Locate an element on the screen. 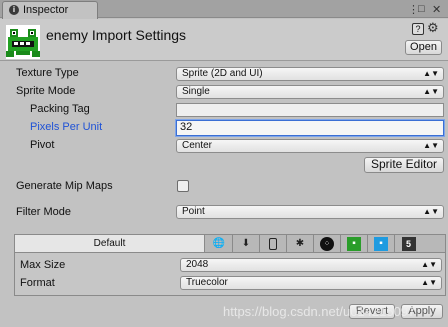 The image size is (448, 327). asset-title: enemy Import Settings is located at coordinates (116, 35).